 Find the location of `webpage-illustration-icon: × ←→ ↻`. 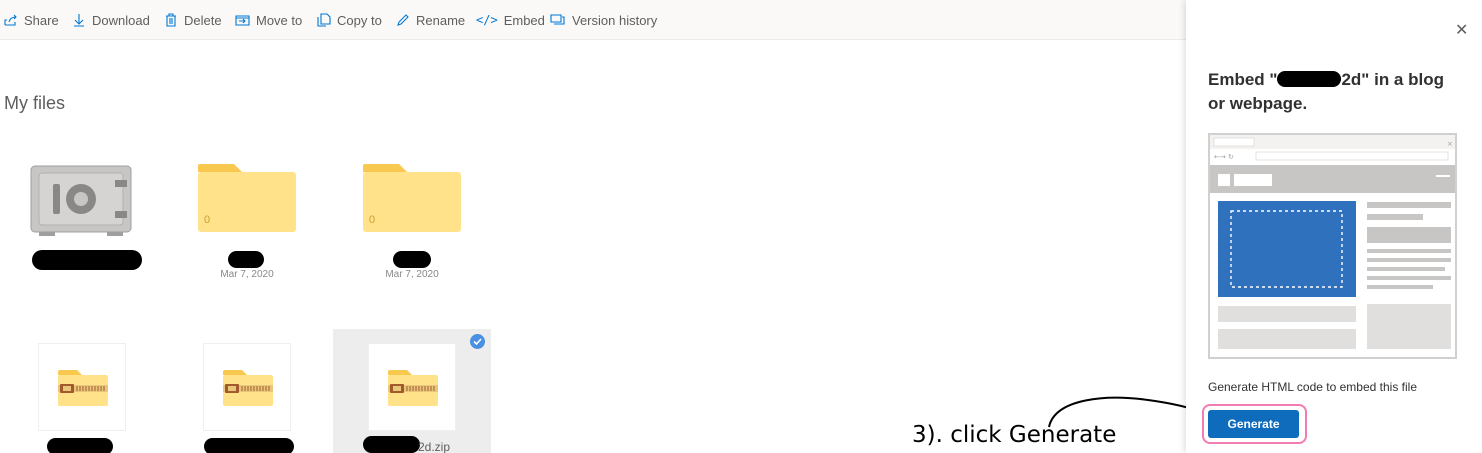

webpage-illustration-icon: × ←→ ↻ is located at coordinates (1332, 242).